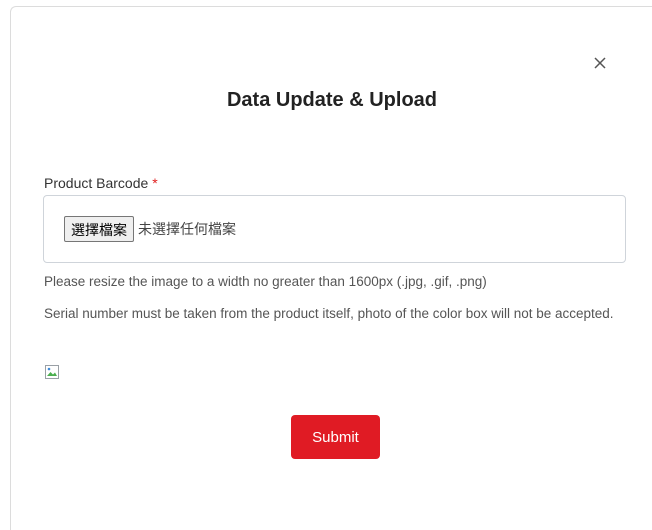 This screenshot has width=652, height=530. Describe the element at coordinates (187, 230) in the screenshot. I see `file-status-text: 未選擇任何檔案` at that location.